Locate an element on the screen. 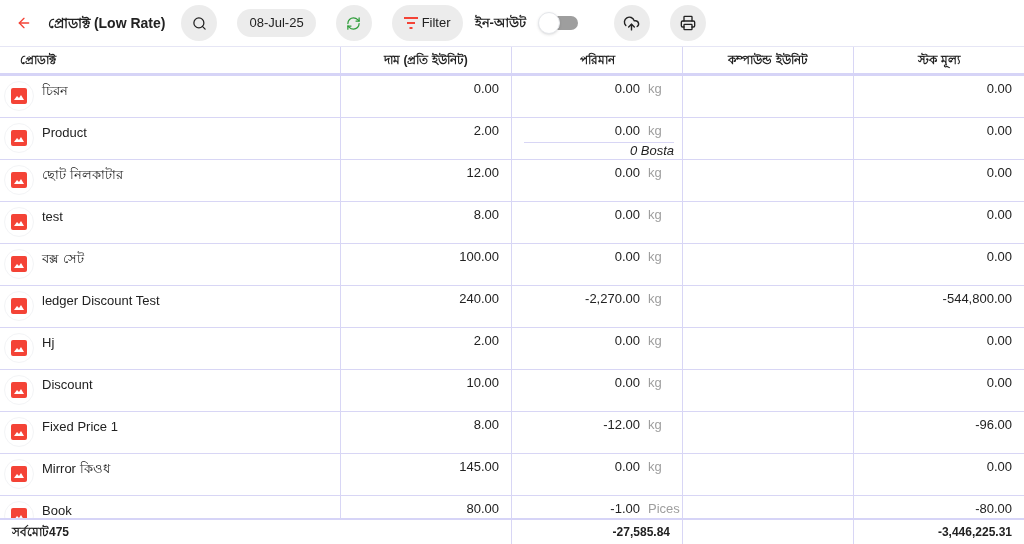  filter-icon is located at coordinates (410, 23).